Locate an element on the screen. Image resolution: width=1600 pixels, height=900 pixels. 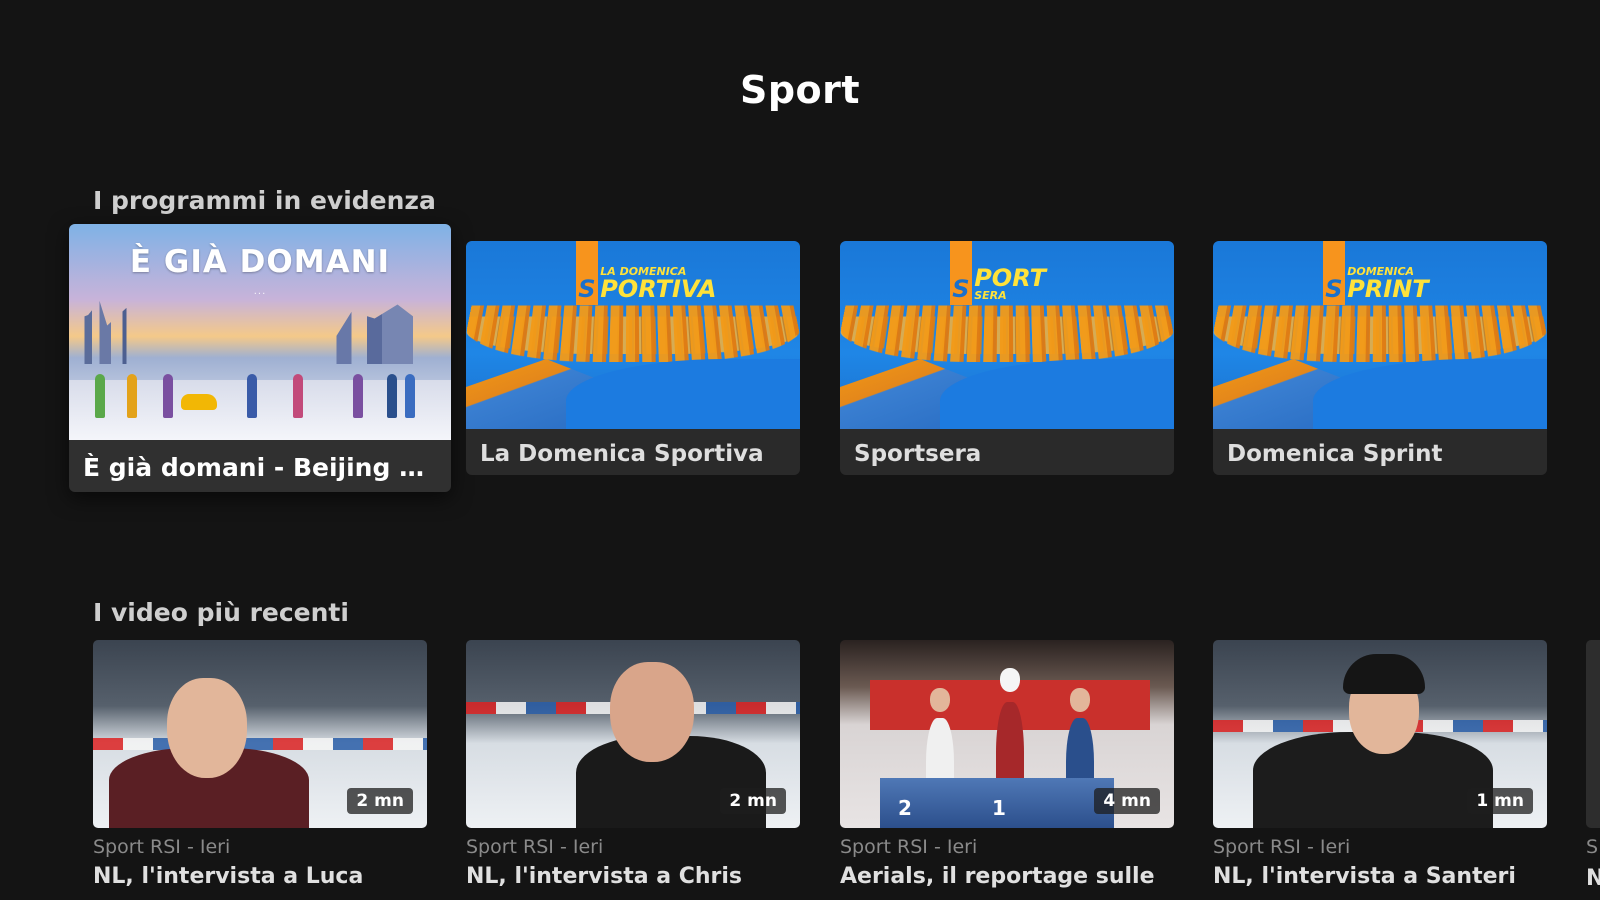
skyline-illustration is located at coordinates (260, 332).